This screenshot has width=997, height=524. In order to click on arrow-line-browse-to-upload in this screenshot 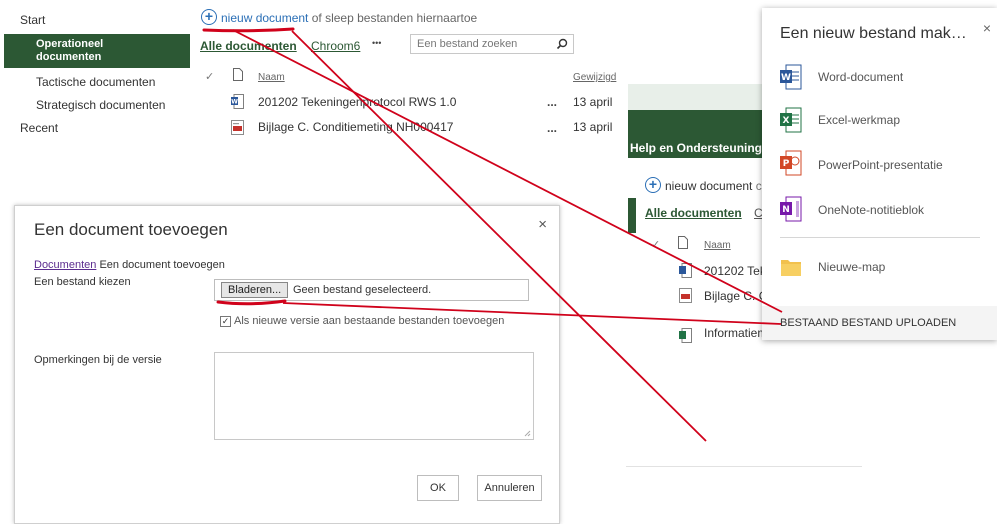, I will do `click(532, 313)`.